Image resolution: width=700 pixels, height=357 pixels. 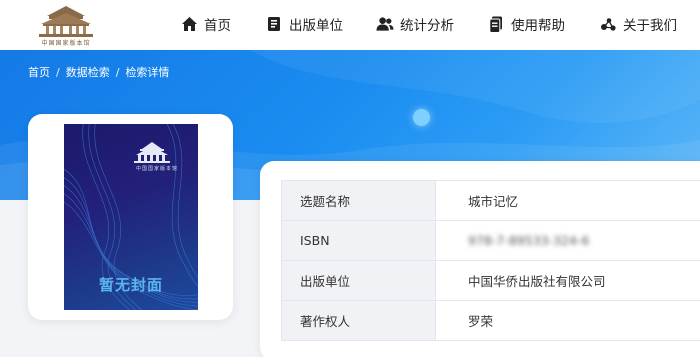 What do you see at coordinates (358, 240) in the screenshot?
I see `details-label: ISBN` at bounding box center [358, 240].